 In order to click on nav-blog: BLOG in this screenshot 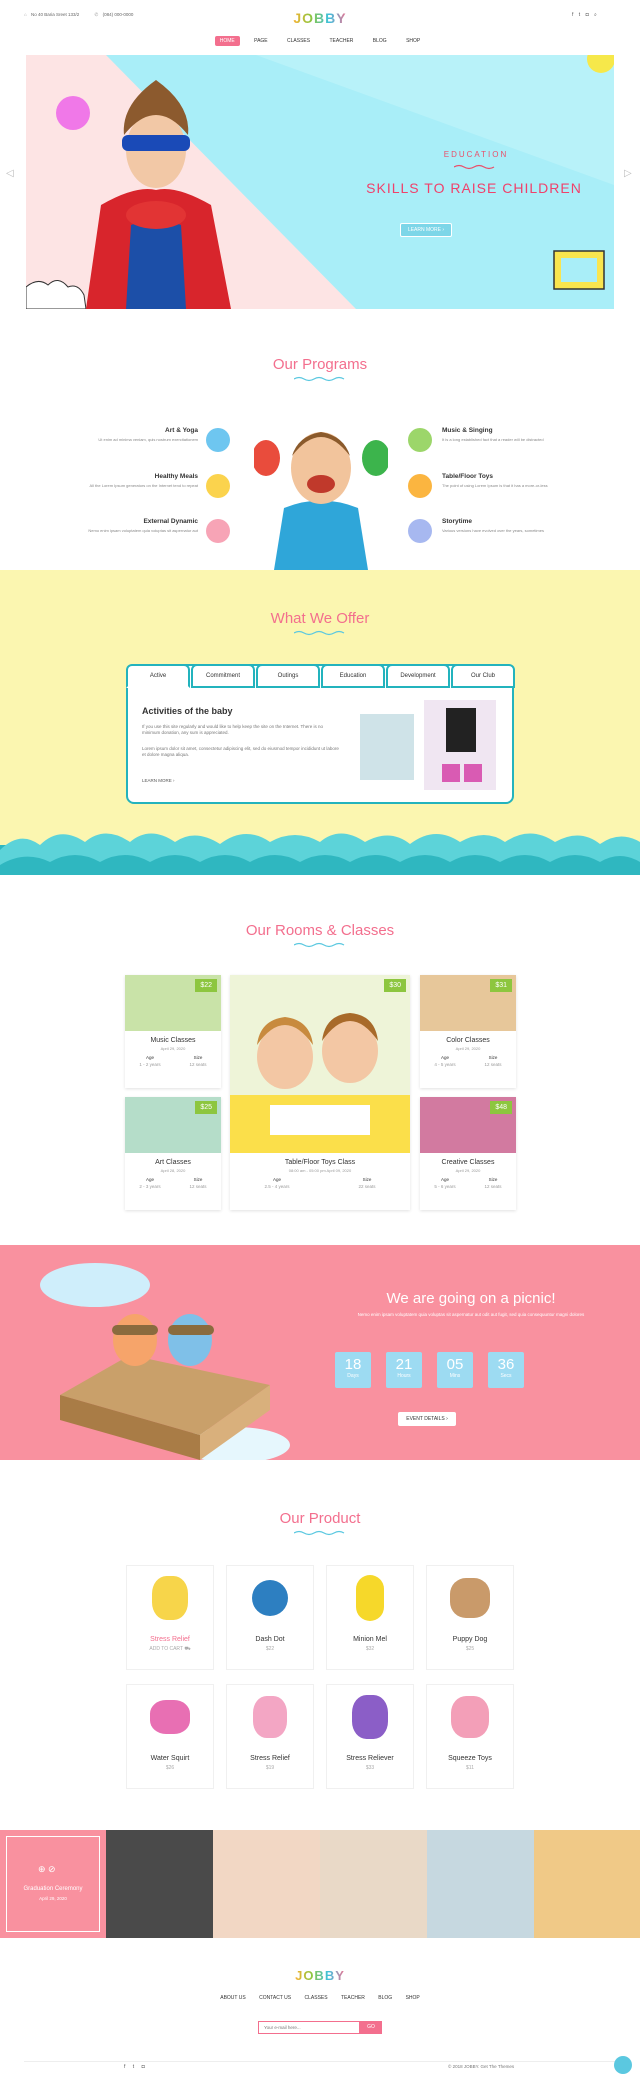, I will do `click(380, 41)`.